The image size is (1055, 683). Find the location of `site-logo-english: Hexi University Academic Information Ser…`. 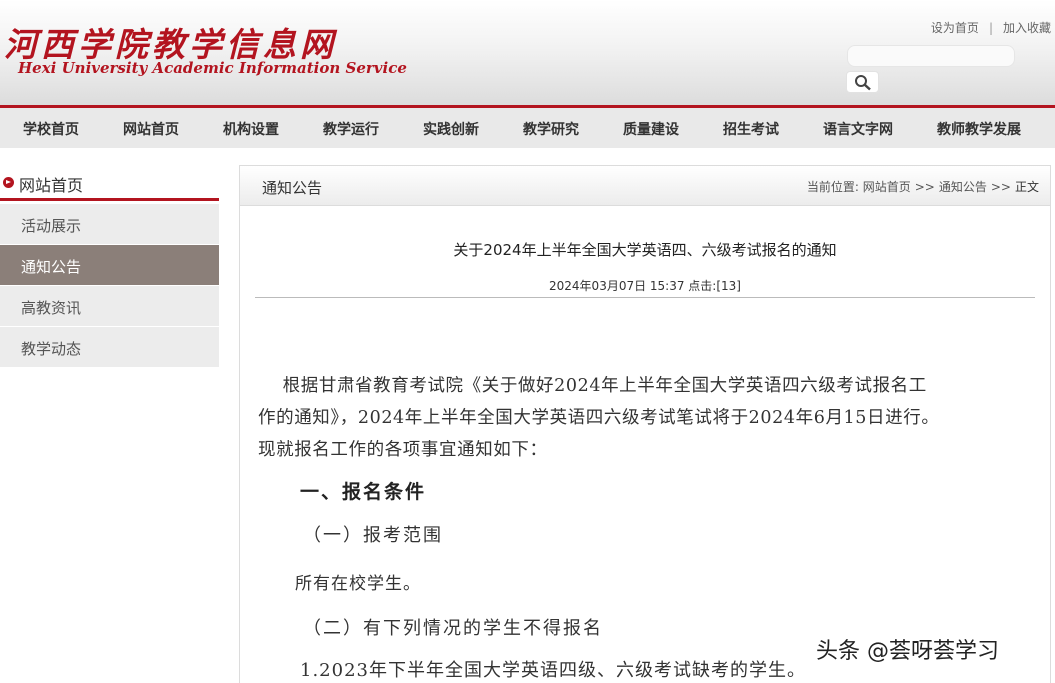

site-logo-english: Hexi University Academic Information Ser… is located at coordinates (212, 68).